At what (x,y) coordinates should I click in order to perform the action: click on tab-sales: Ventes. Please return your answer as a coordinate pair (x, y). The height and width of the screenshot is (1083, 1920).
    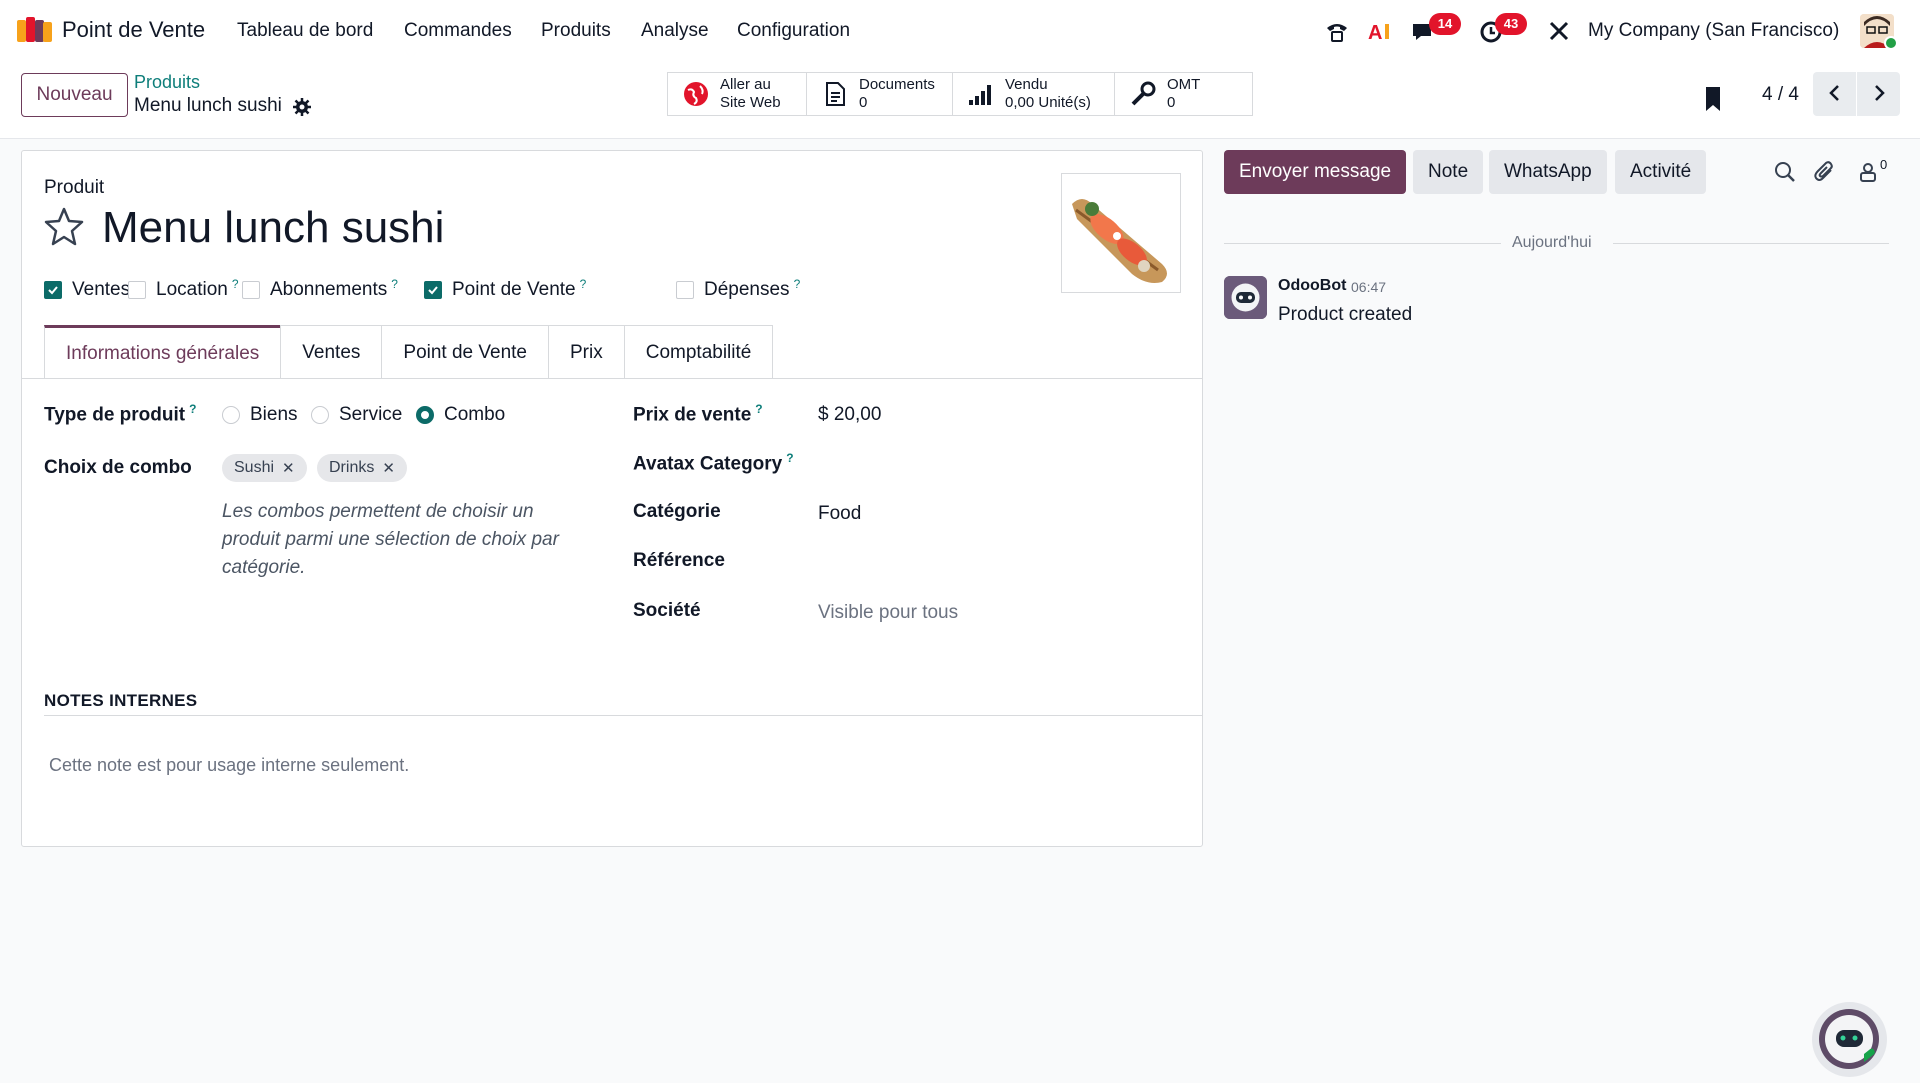
    Looking at the image, I should click on (331, 352).